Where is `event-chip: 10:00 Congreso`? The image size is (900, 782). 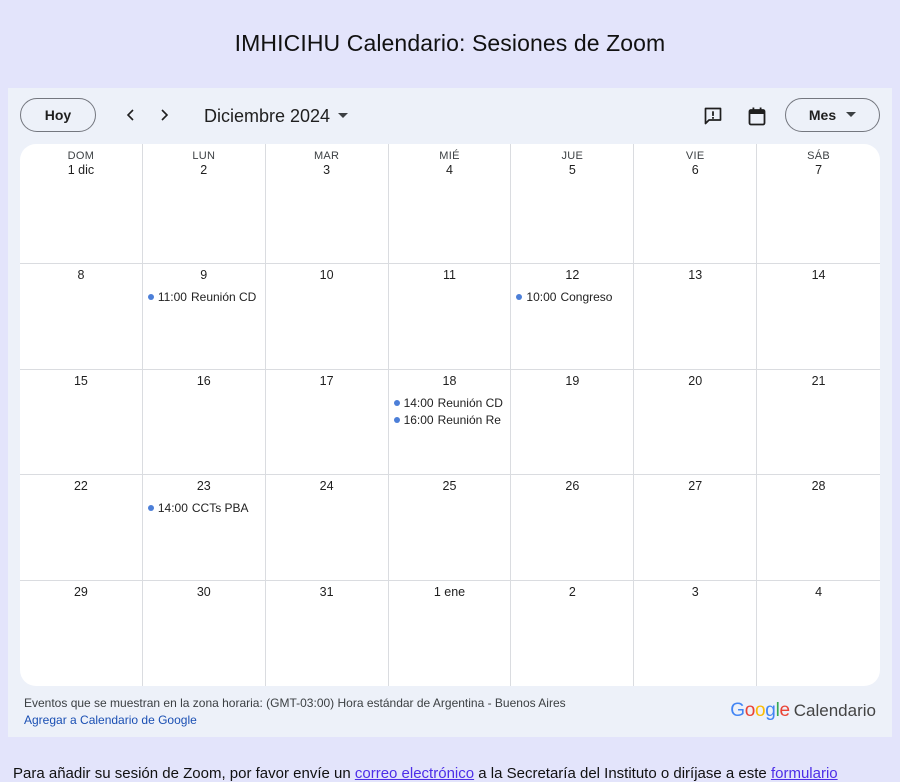
event-chip: 10:00 Congreso is located at coordinates (572, 296).